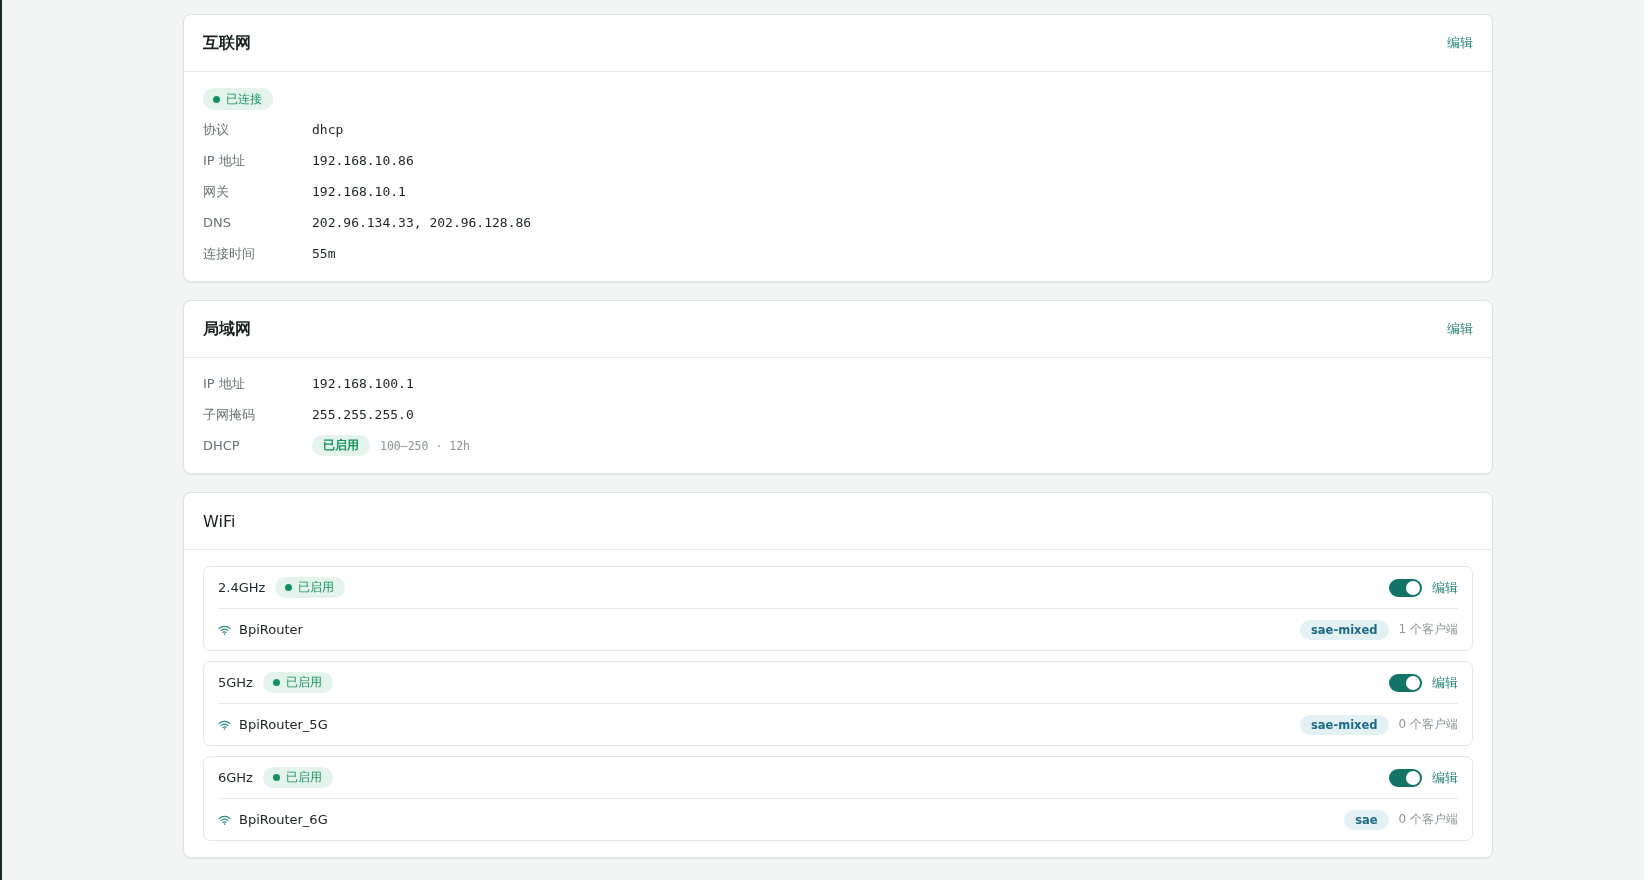  What do you see at coordinates (219, 521) in the screenshot?
I see `card-title: WiFi` at bounding box center [219, 521].